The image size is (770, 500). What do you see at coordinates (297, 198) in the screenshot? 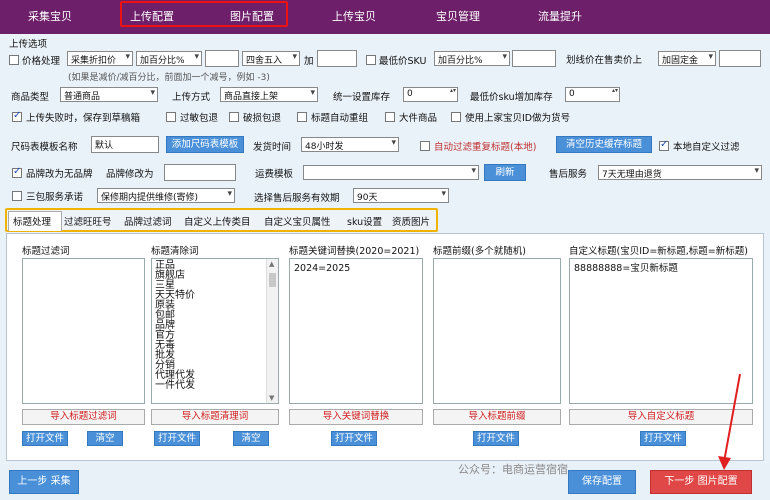
I see `service-period-label: 选择售后服务有效期` at bounding box center [297, 198].